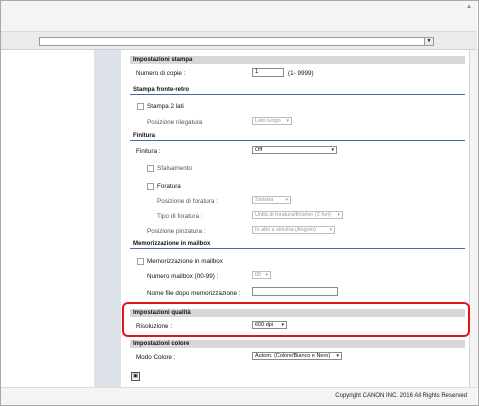 The image size is (479, 406). What do you see at coordinates (161, 73) in the screenshot?
I see `copies-label: Numero di copie :` at bounding box center [161, 73].